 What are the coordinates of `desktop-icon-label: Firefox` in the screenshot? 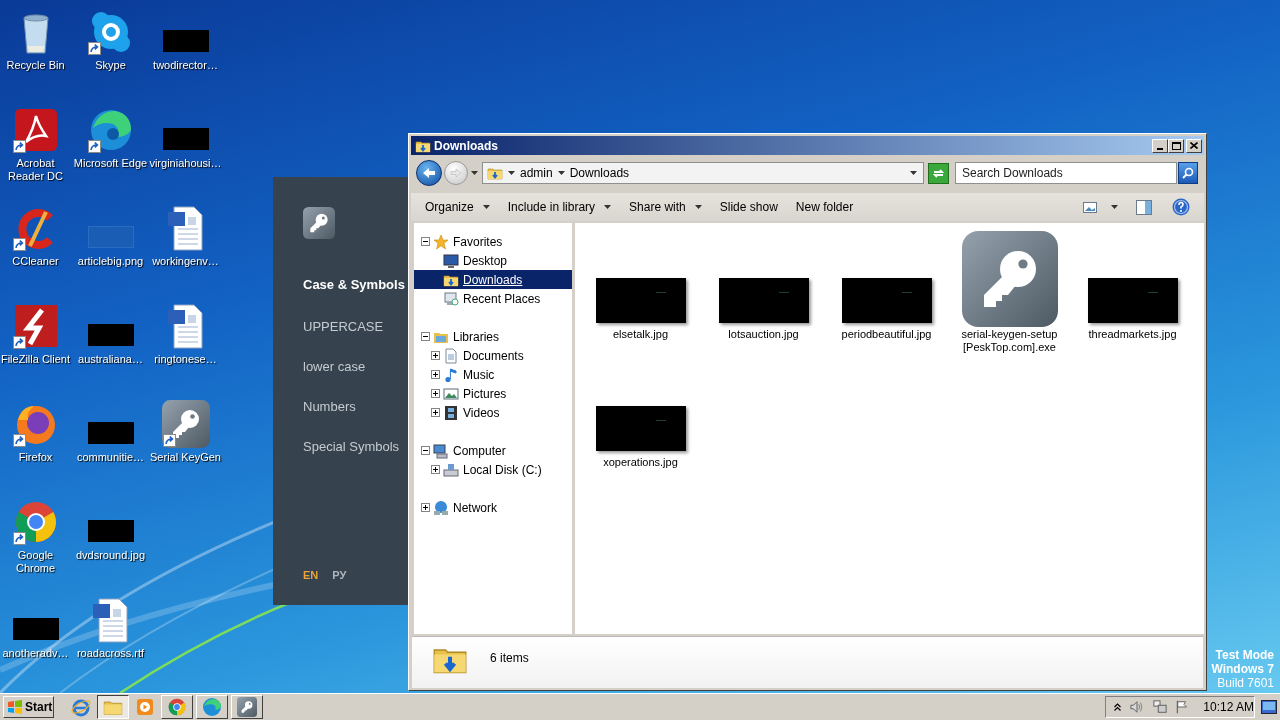 It's located at (36, 457).